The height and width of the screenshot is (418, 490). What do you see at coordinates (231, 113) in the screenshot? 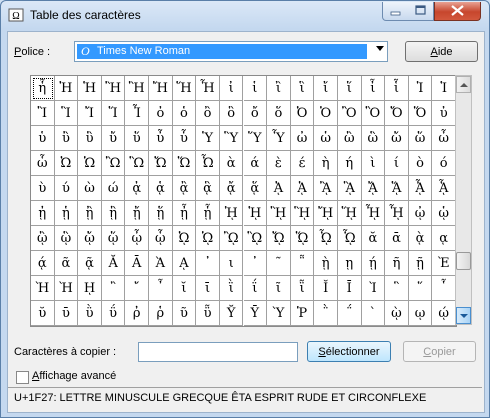
I see `character-cell: ὃ` at bounding box center [231, 113].